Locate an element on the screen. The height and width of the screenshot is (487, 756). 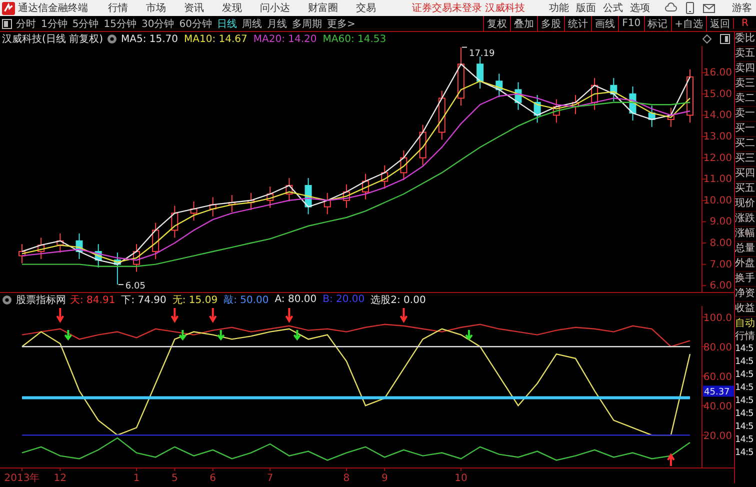
mode-label: 自动 is located at coordinates (745, 323).